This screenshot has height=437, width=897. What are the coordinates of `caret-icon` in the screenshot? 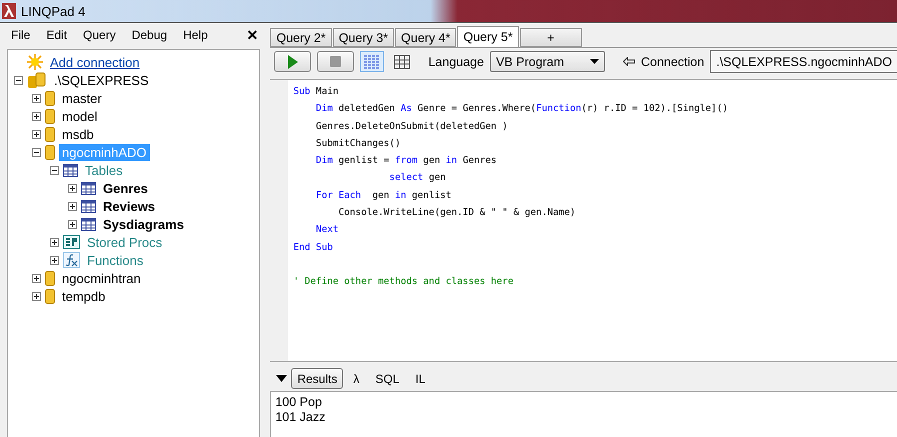 It's located at (594, 61).